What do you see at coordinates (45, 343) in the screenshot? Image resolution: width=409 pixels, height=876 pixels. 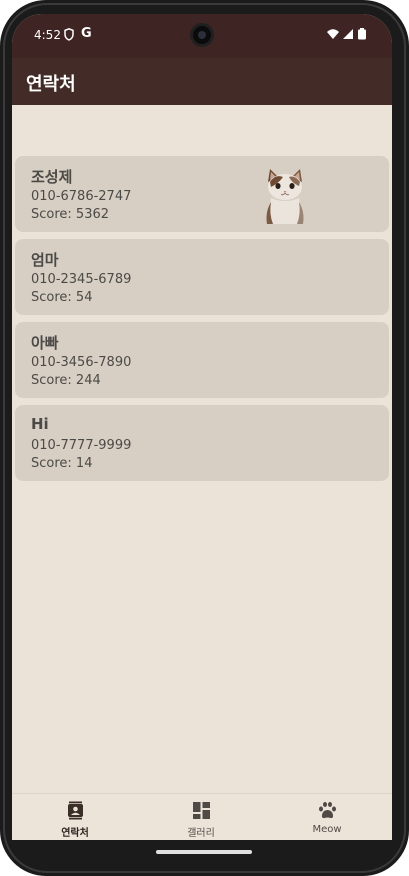 I see `contact-name: 아빠` at bounding box center [45, 343].